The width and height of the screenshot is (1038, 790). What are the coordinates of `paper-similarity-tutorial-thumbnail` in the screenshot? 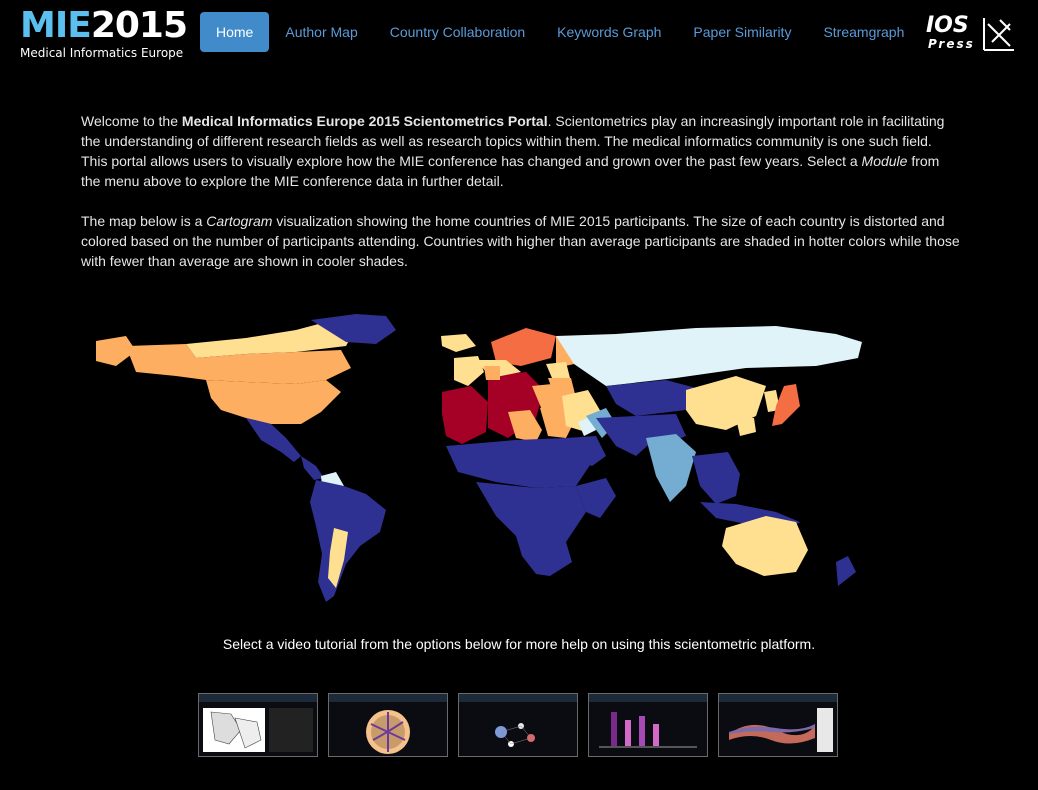 It's located at (648, 725).